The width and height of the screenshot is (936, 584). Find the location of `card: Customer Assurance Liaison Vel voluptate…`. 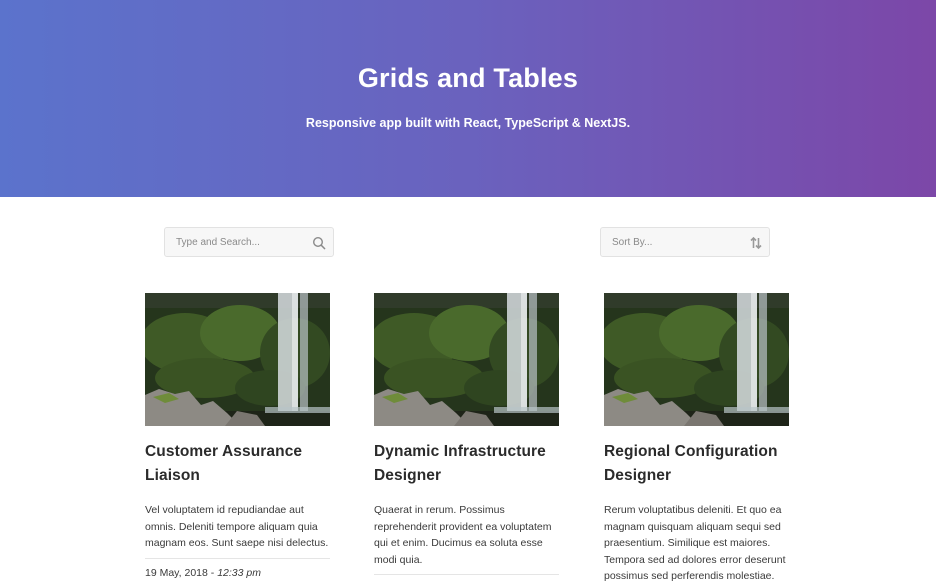

card: Customer Assurance Liaison Vel voluptate… is located at coordinates (237, 436).